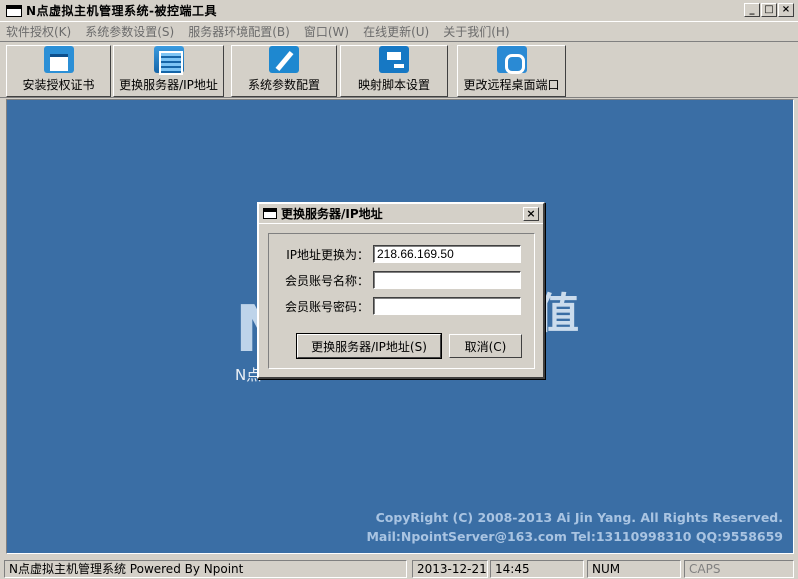 Image resolution: width=798 pixels, height=579 pixels. I want to click on minimize-button: _, so click(752, 10).